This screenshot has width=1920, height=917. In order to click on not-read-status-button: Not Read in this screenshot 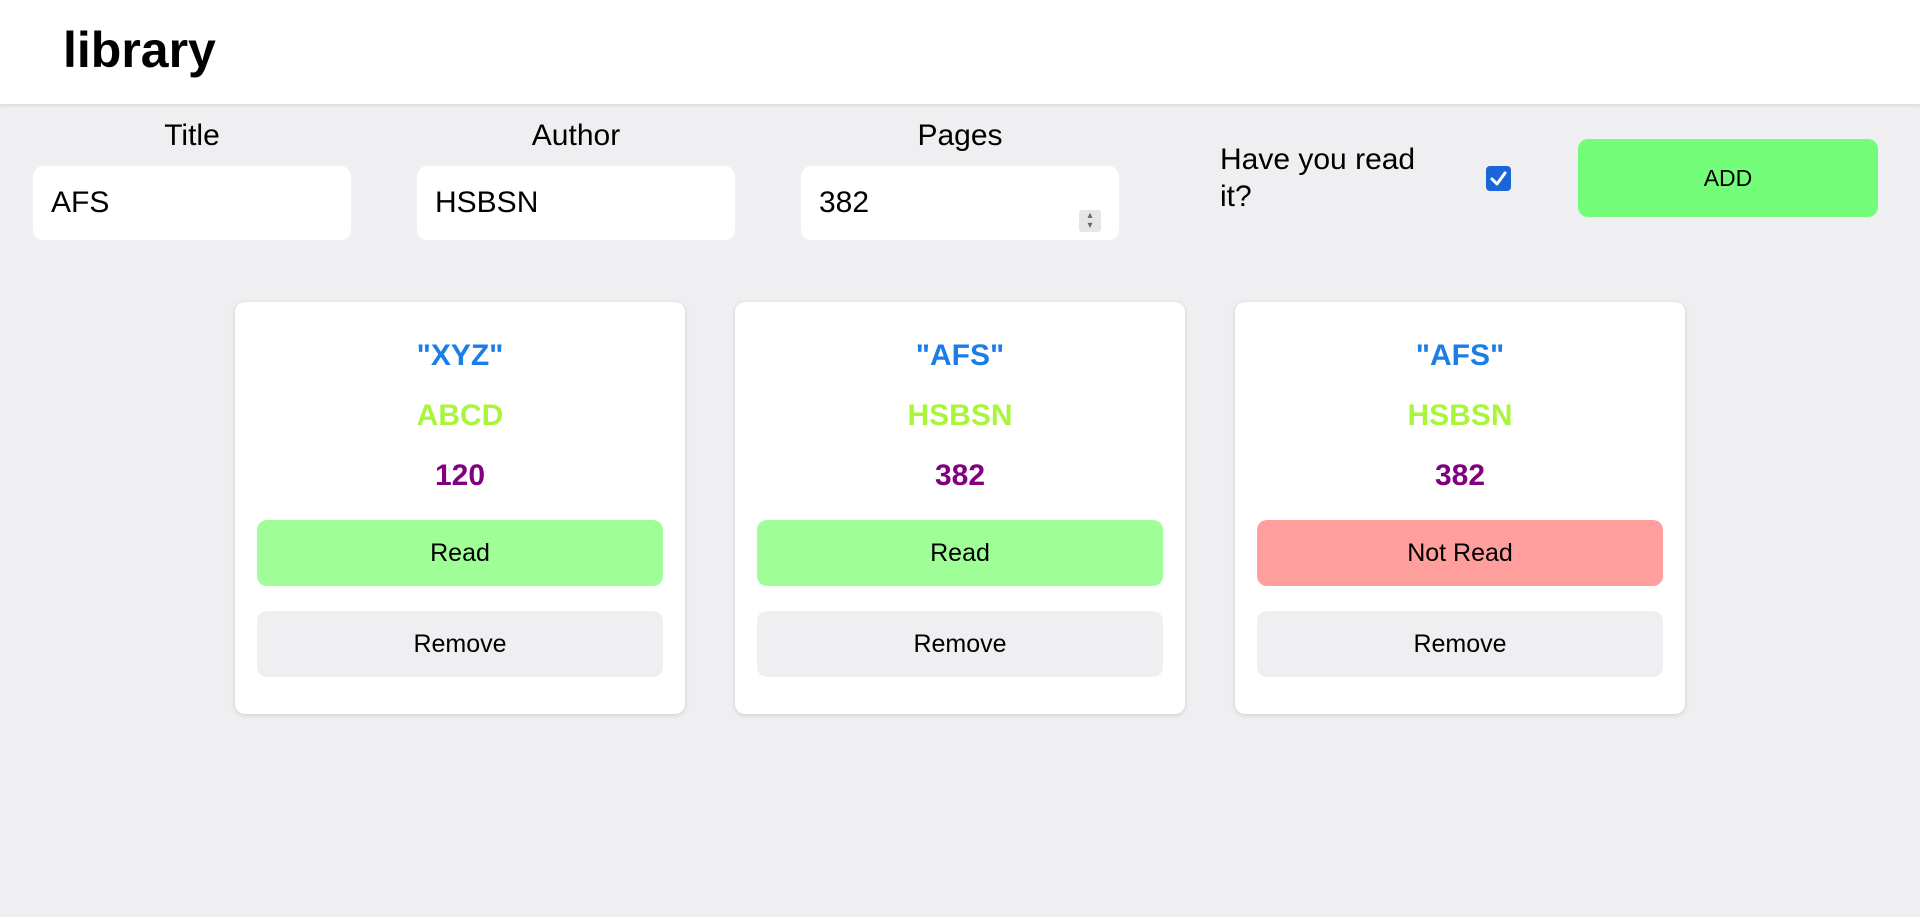, I will do `click(1460, 553)`.